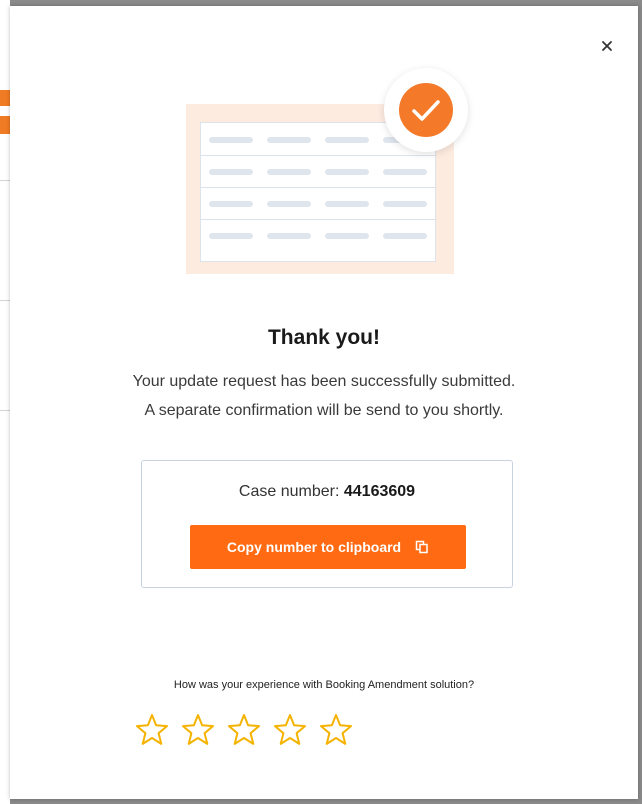 The width and height of the screenshot is (642, 804). I want to click on case-number-value: 44163609, so click(379, 491).